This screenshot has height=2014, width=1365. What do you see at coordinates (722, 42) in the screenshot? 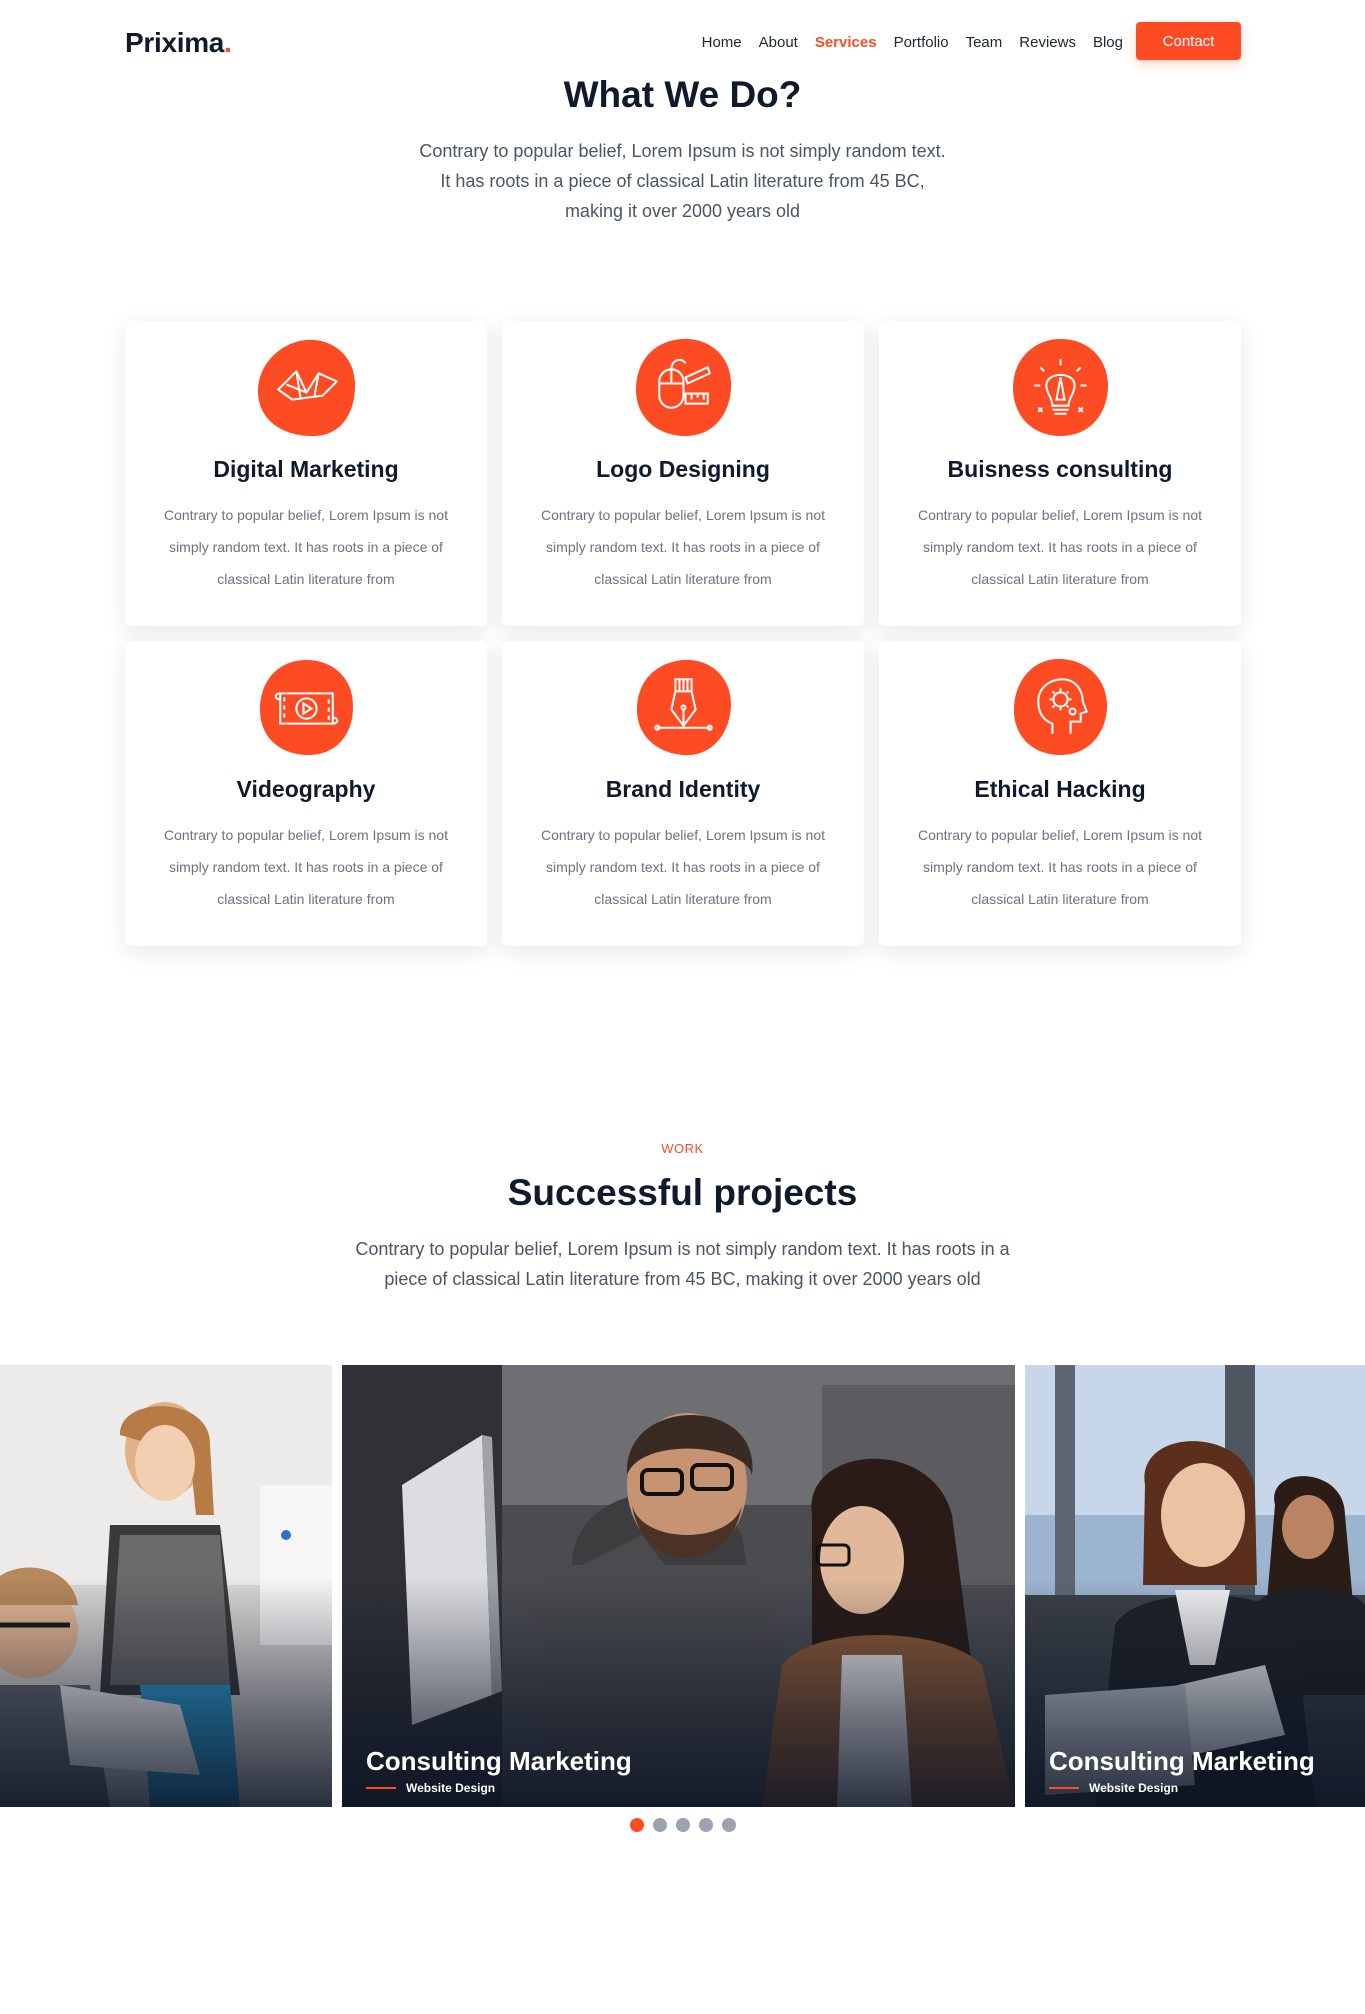
I see `nav-home: Home` at bounding box center [722, 42].